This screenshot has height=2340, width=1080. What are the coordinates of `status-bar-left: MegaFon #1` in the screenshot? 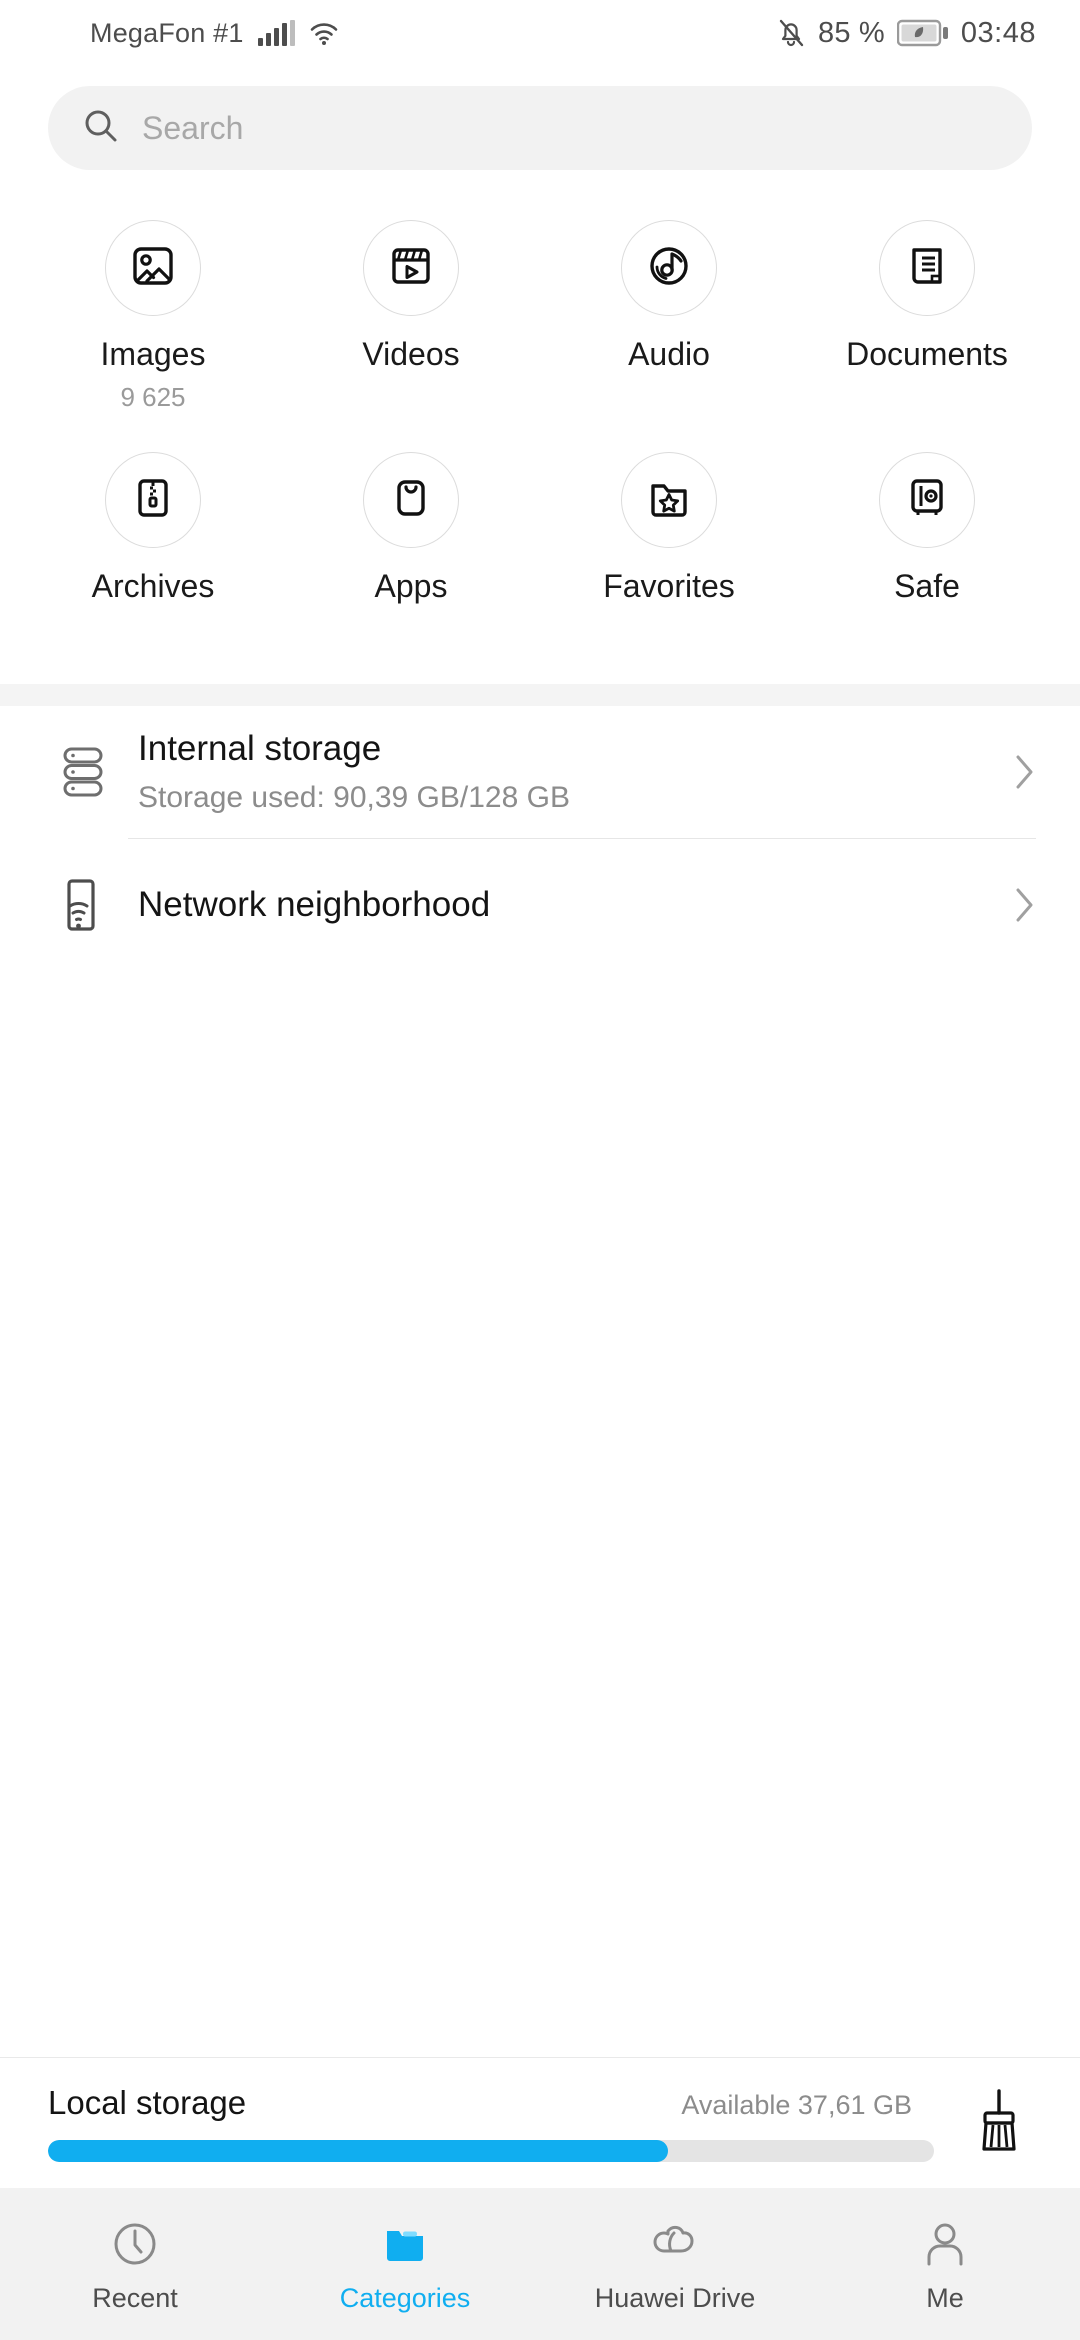 It's located at (214, 33).